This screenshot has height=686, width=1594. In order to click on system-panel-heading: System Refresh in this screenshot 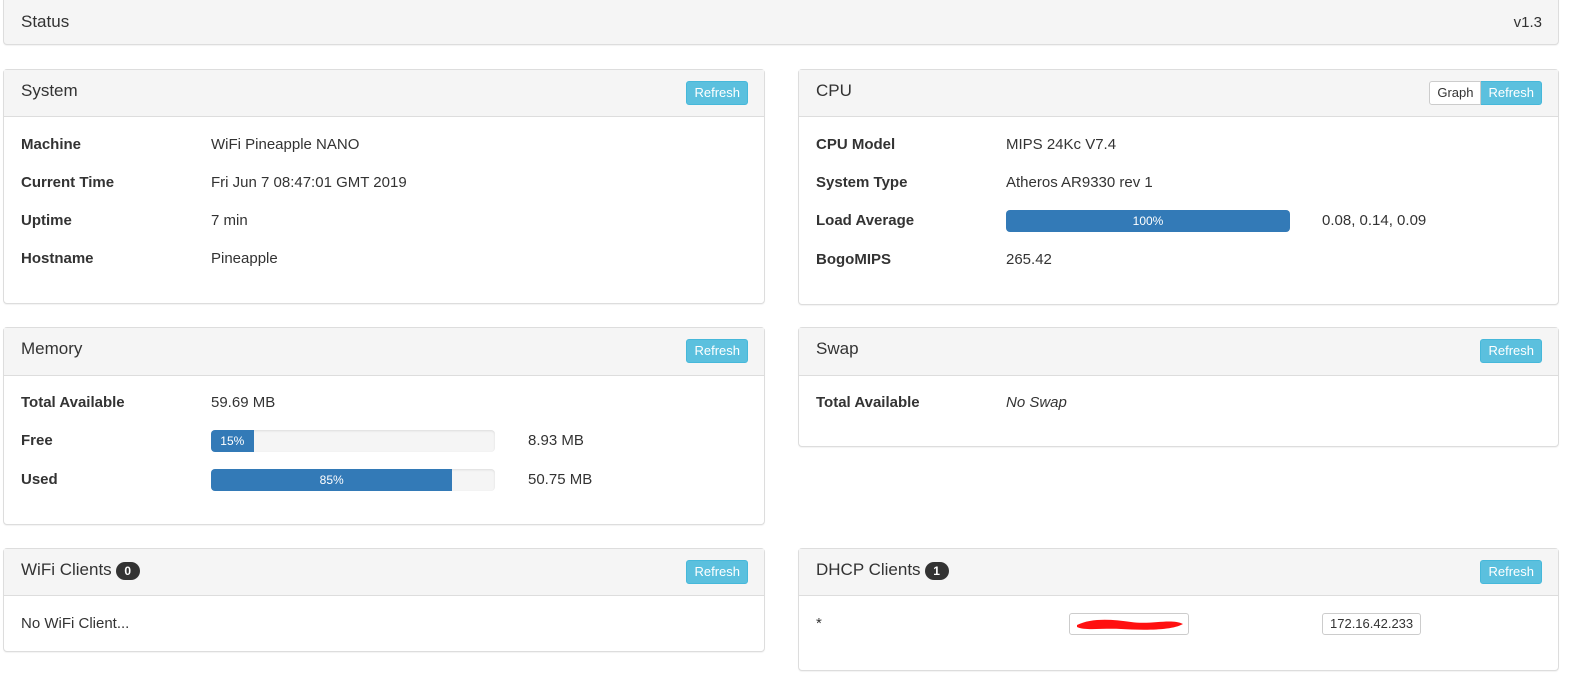, I will do `click(384, 93)`.